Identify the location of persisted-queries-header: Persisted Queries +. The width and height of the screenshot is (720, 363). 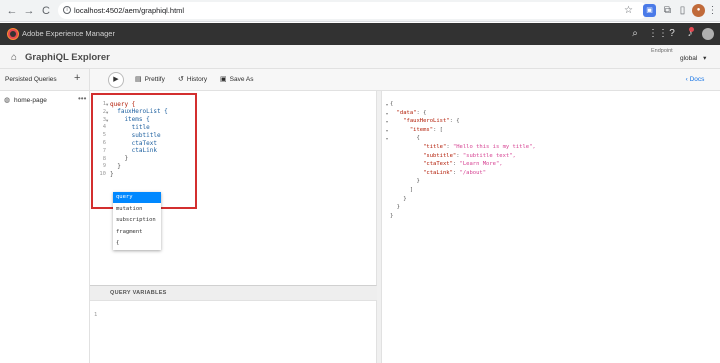
(45, 80).